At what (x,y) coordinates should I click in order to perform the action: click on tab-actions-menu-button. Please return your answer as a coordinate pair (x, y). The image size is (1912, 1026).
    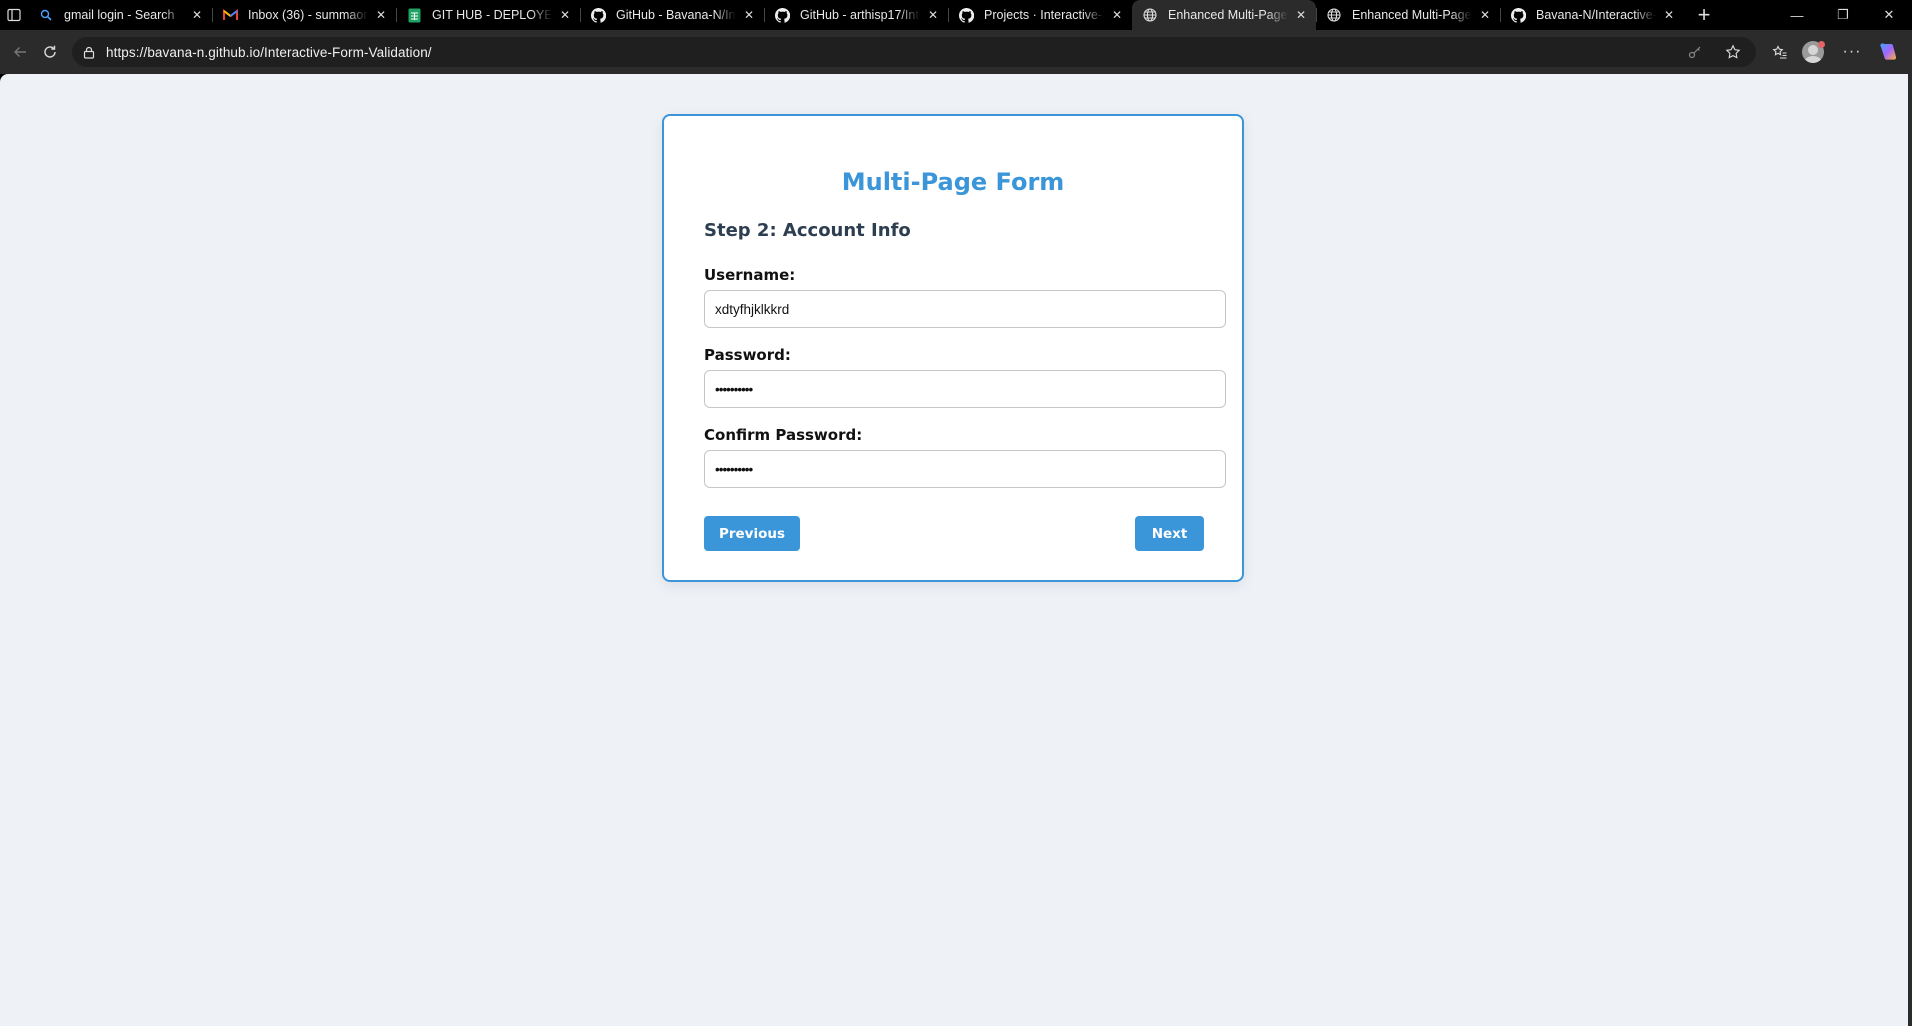
    Looking at the image, I should click on (14, 15).